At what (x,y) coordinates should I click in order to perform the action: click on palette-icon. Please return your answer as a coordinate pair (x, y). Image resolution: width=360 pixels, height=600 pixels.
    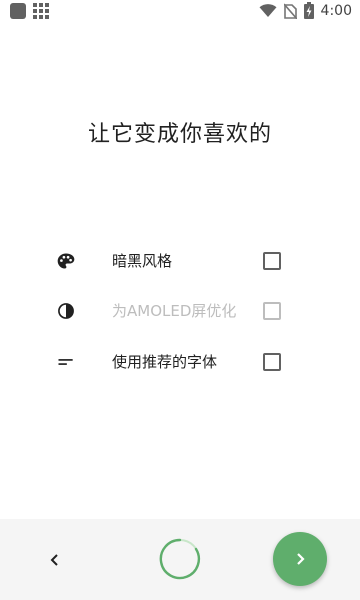
    Looking at the image, I should click on (66, 261).